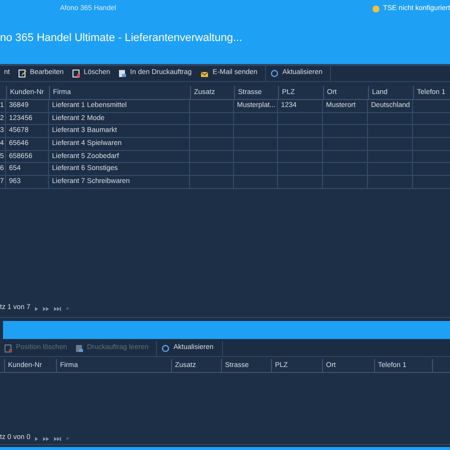  I want to click on edit-icon, so click(22, 73).